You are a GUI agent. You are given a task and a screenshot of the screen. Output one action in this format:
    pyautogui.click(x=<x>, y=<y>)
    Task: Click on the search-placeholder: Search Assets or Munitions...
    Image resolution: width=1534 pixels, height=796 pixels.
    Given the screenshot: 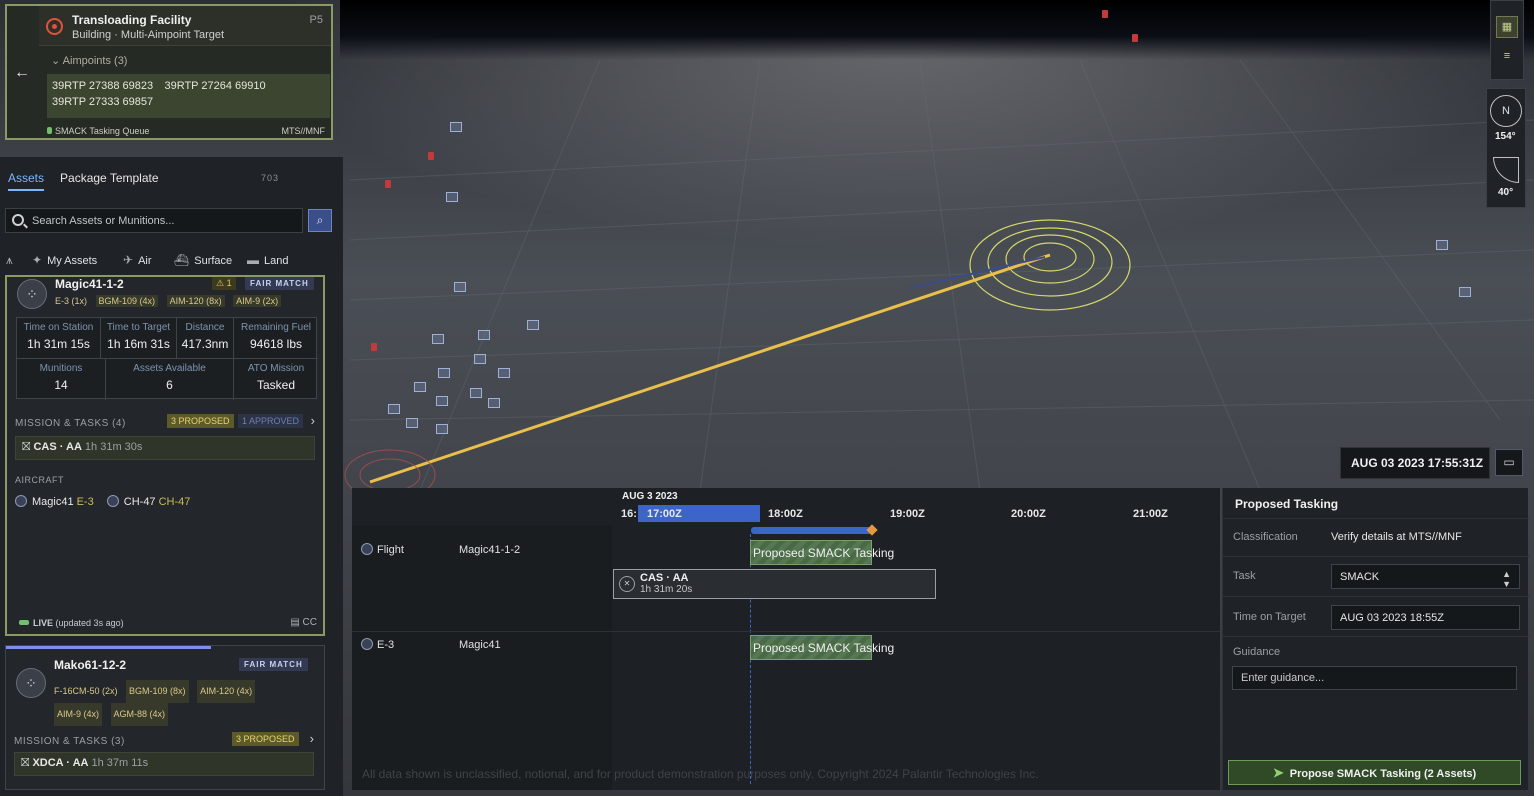 What is the action you would take?
    pyautogui.click(x=103, y=221)
    